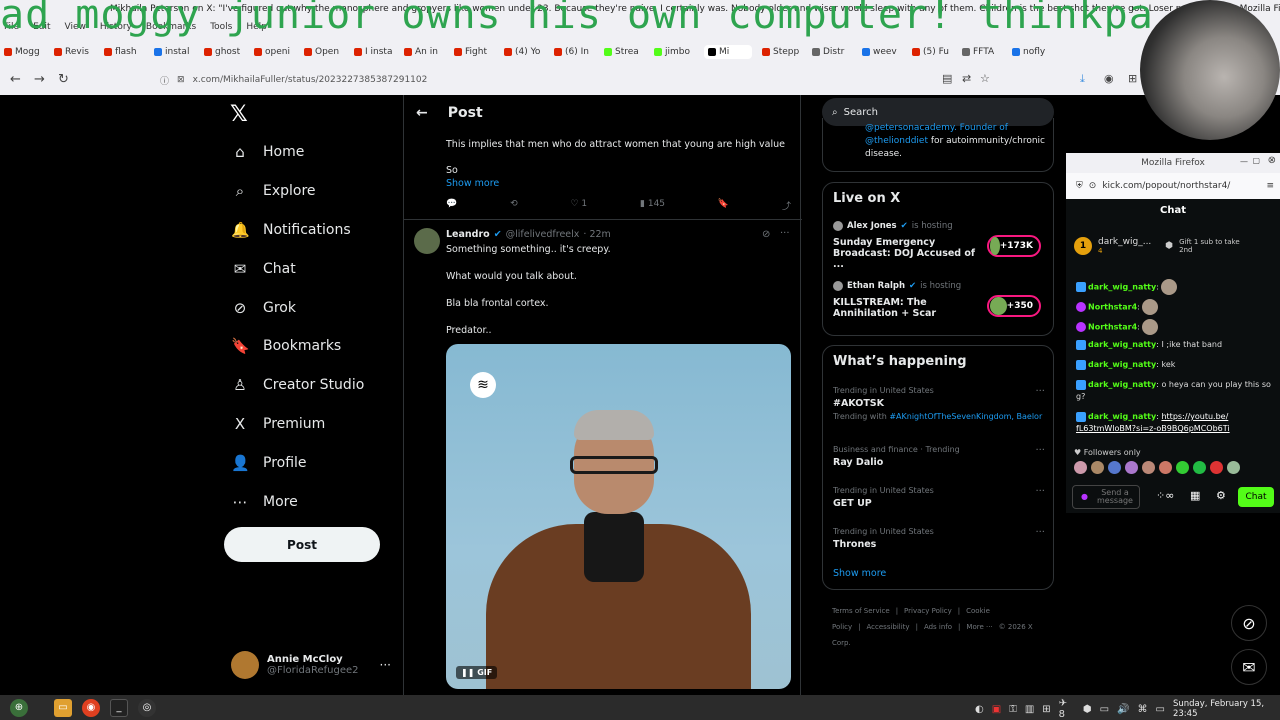  Describe the element at coordinates (938, 627) in the screenshot. I see `footer-link: Ads info` at that location.